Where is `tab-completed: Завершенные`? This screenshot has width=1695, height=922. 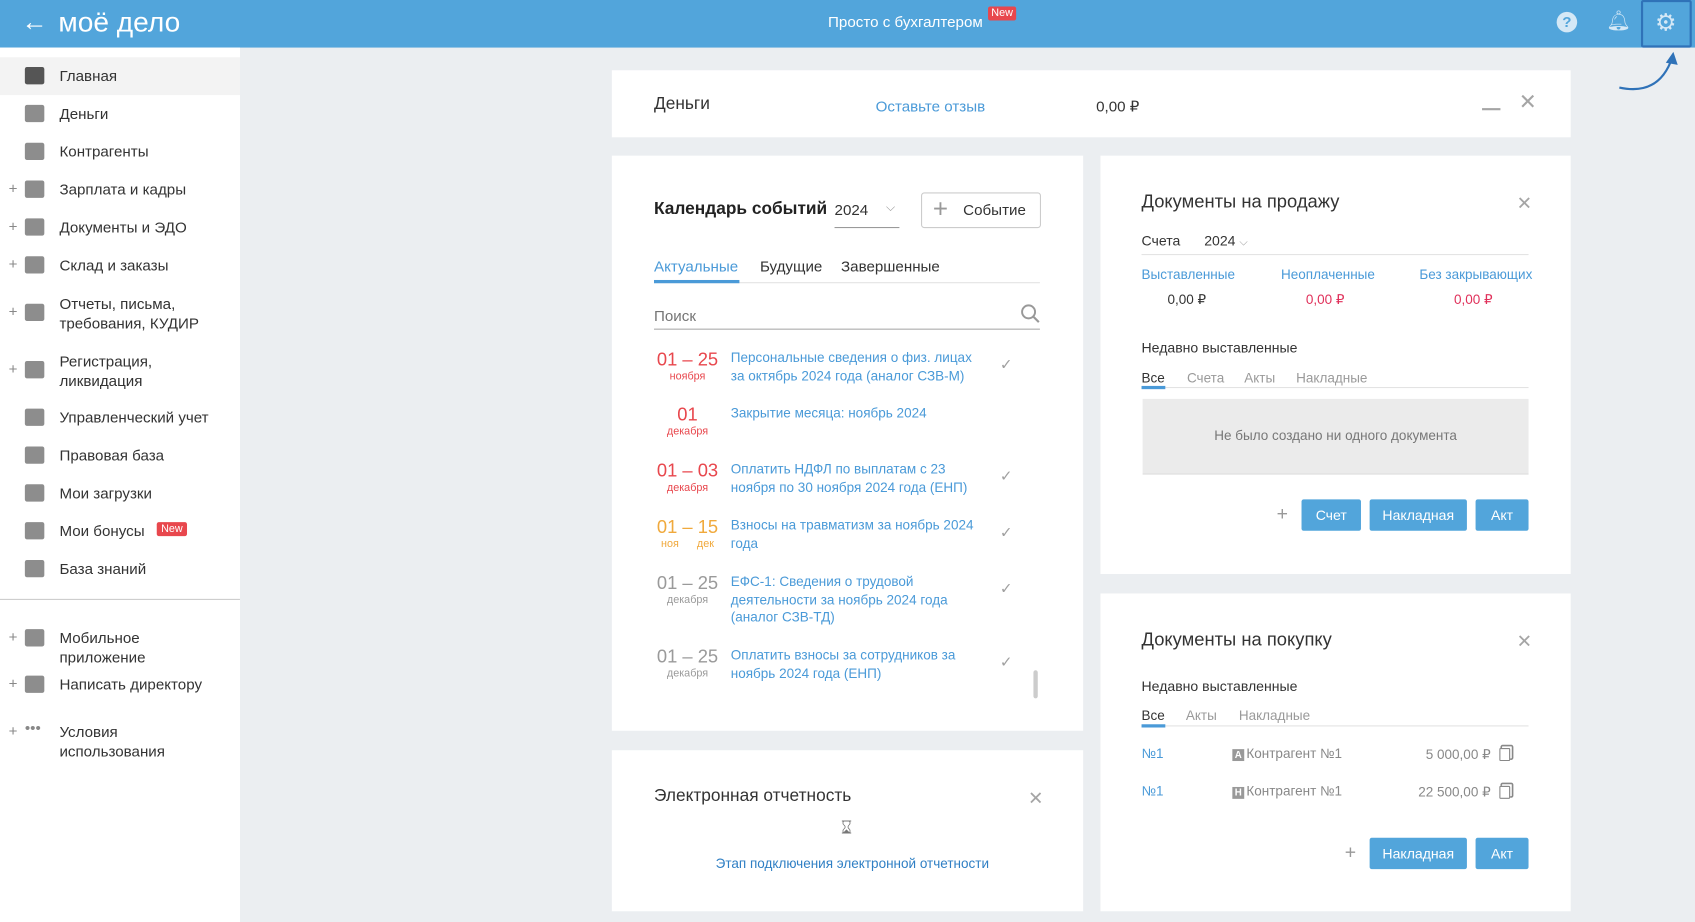
tab-completed: Завершенные is located at coordinates (890, 265).